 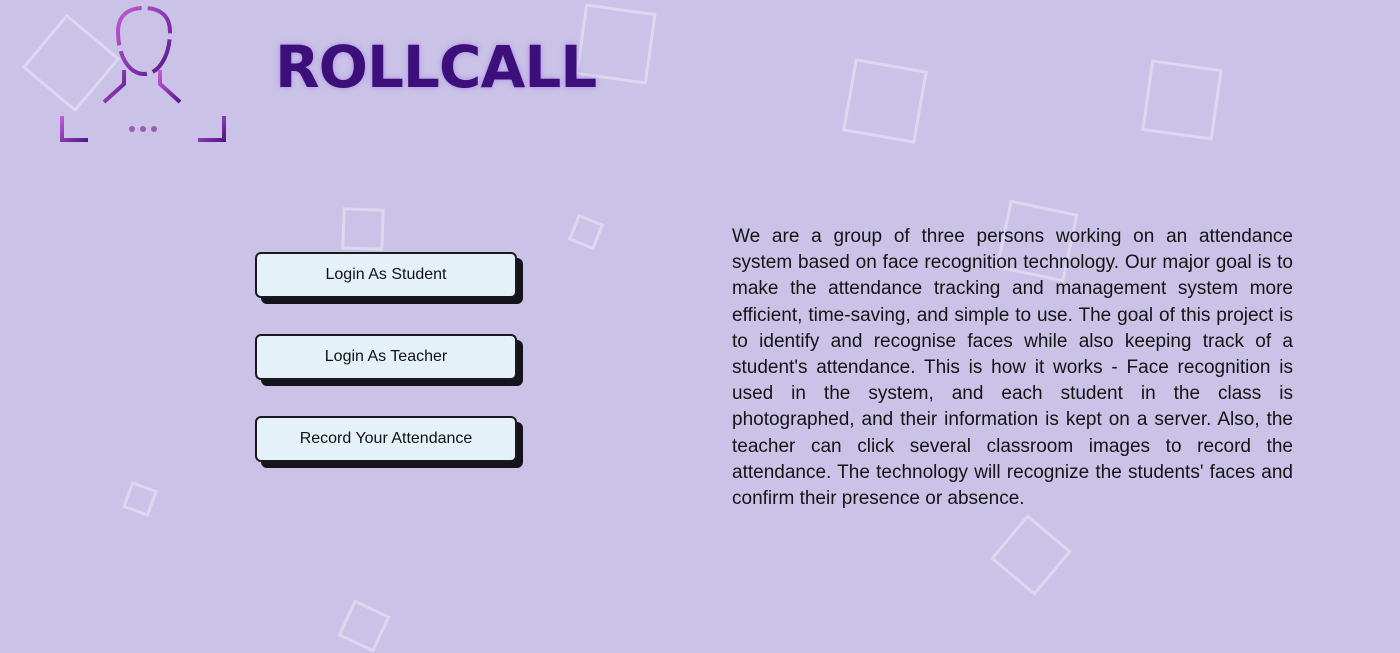 I want to click on login-as-student-button: Login As Student, so click(x=386, y=275).